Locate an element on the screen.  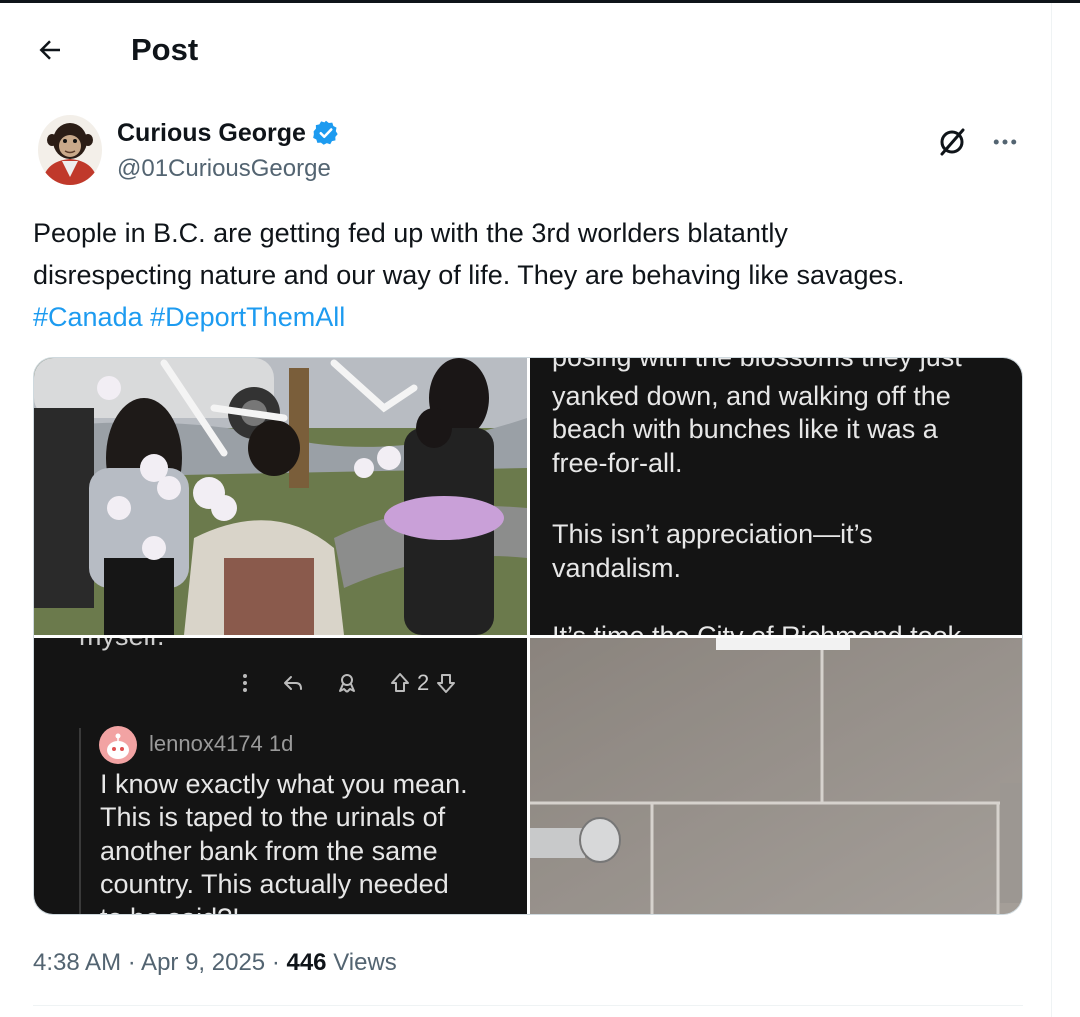
vote-group: 2 is located at coordinates (423, 683).